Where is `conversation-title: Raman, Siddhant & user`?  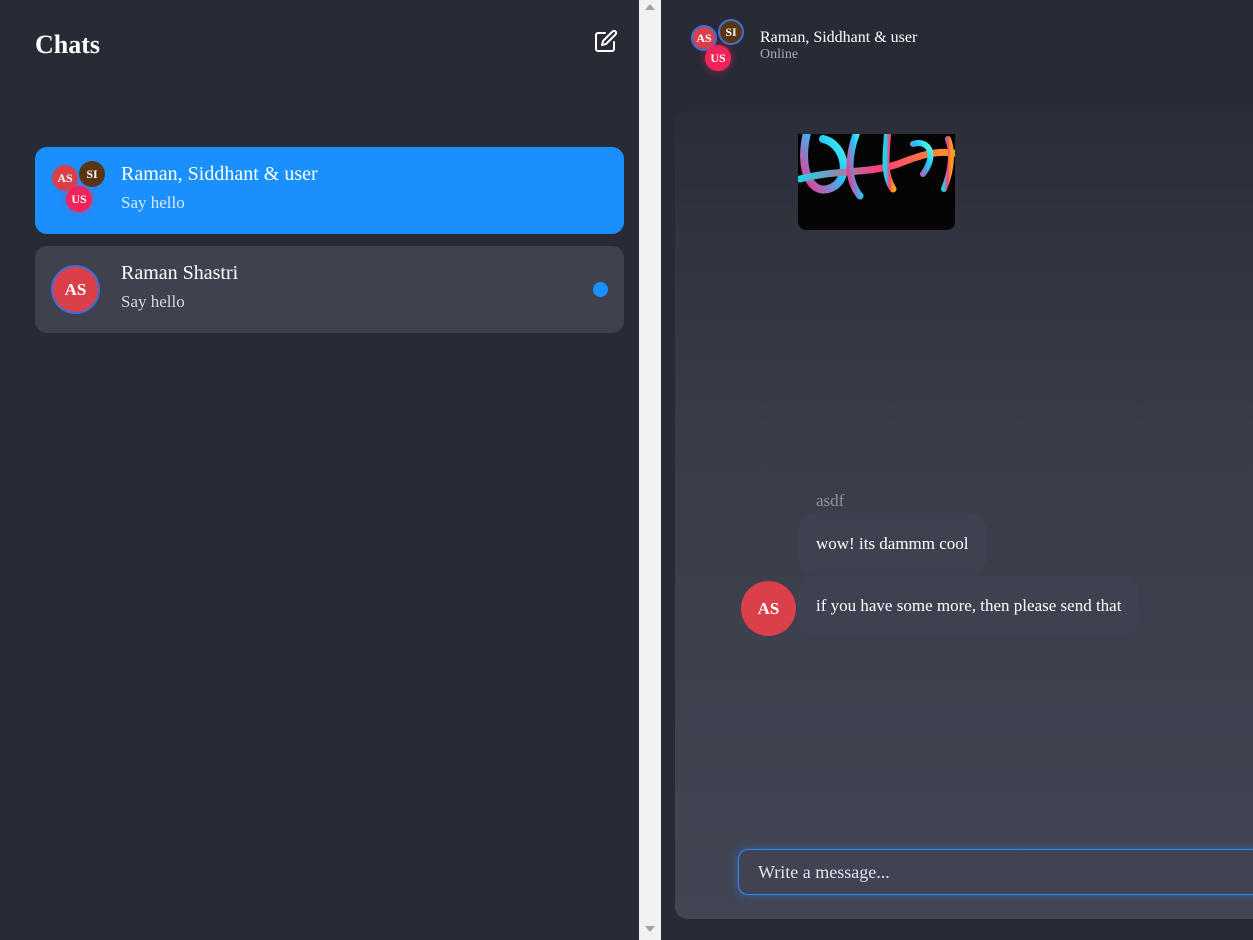 conversation-title: Raman, Siddhant & user is located at coordinates (839, 37).